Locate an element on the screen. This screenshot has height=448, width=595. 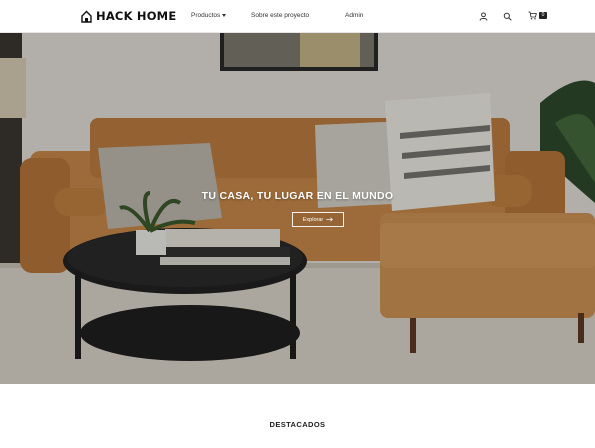
arrow-right-icon is located at coordinates (330, 219).